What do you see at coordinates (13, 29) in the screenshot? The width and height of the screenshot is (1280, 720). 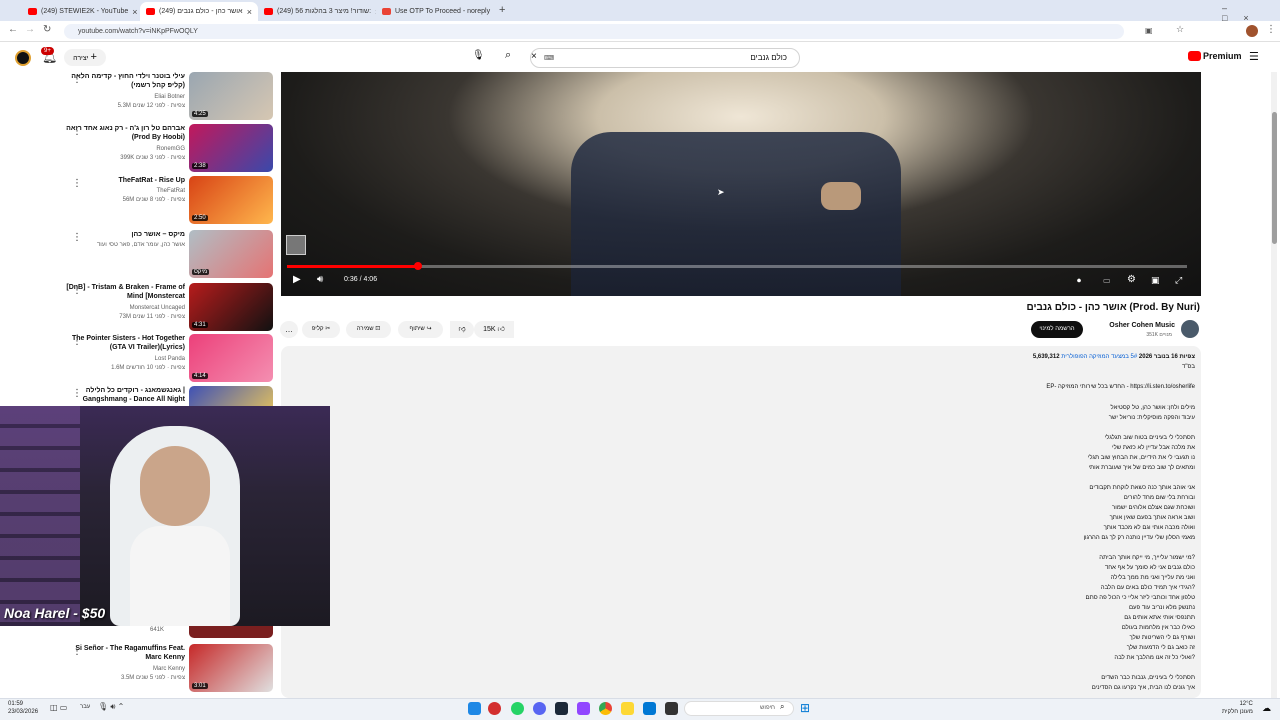 I see `back-icon: ←` at bounding box center [13, 29].